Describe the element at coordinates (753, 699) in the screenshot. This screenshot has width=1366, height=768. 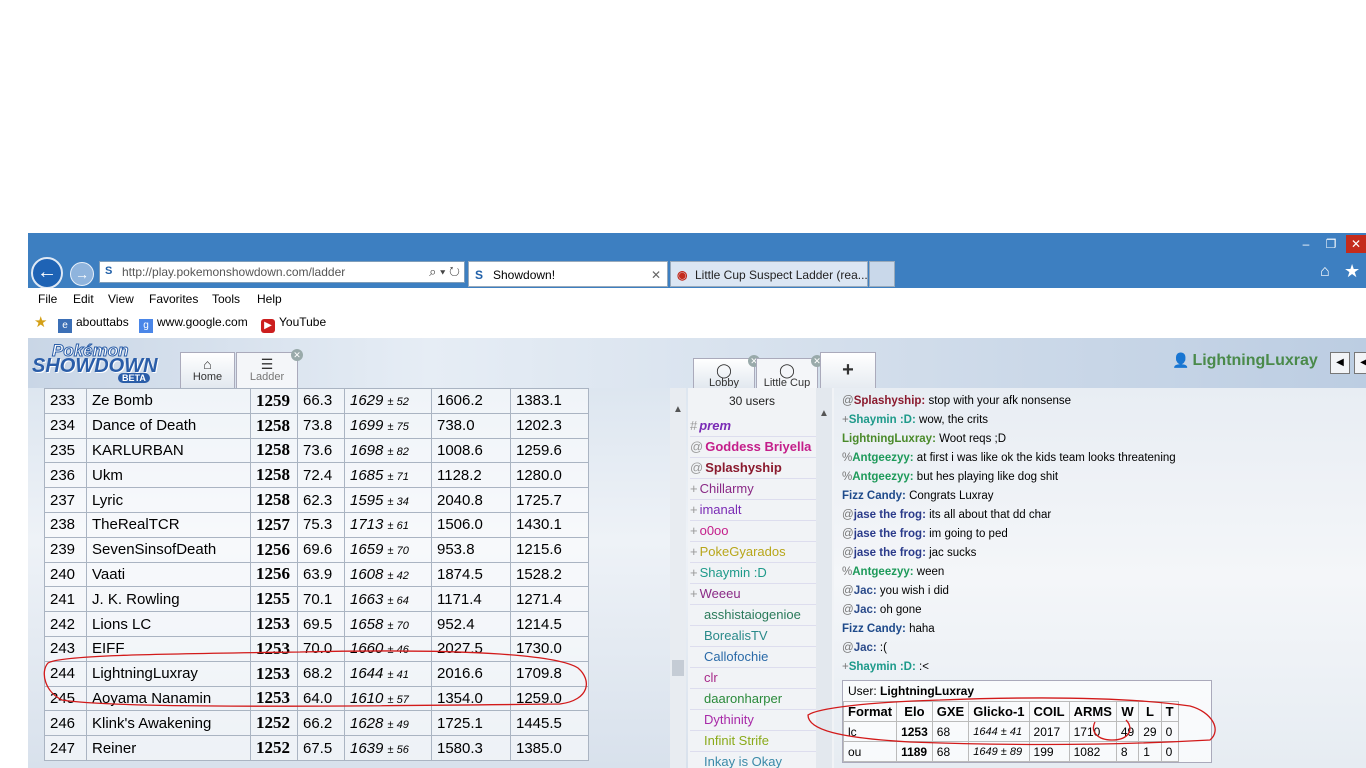
I see `user-list-item: daaronharper` at that location.